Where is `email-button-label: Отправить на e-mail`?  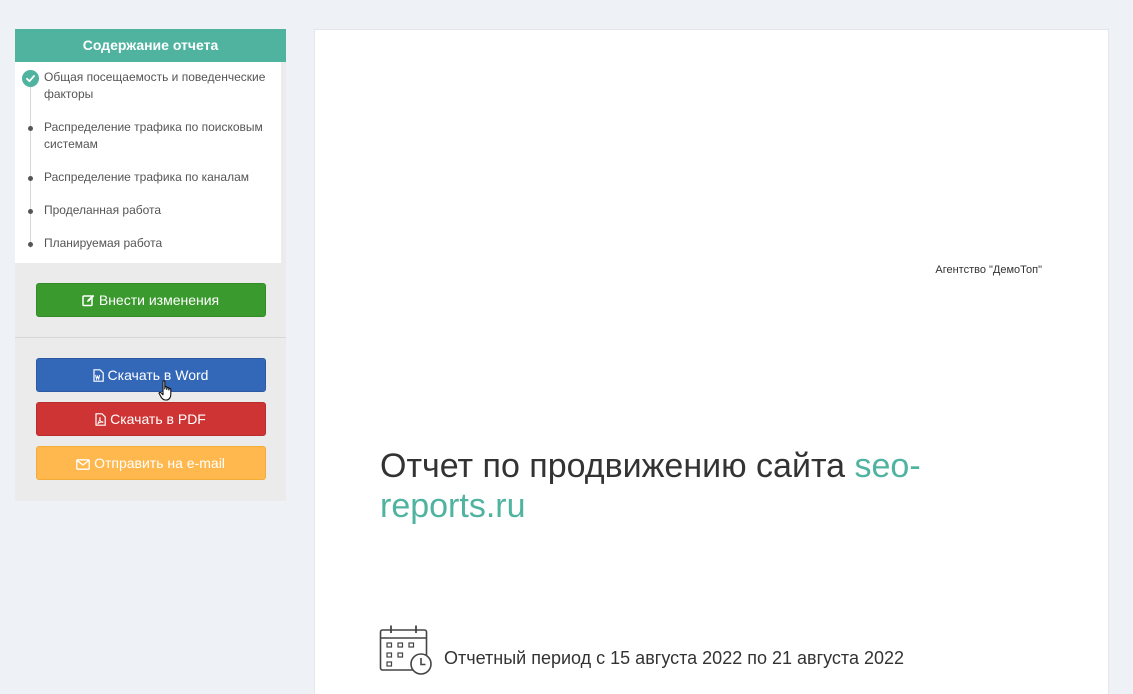 email-button-label: Отправить на e-mail is located at coordinates (159, 463).